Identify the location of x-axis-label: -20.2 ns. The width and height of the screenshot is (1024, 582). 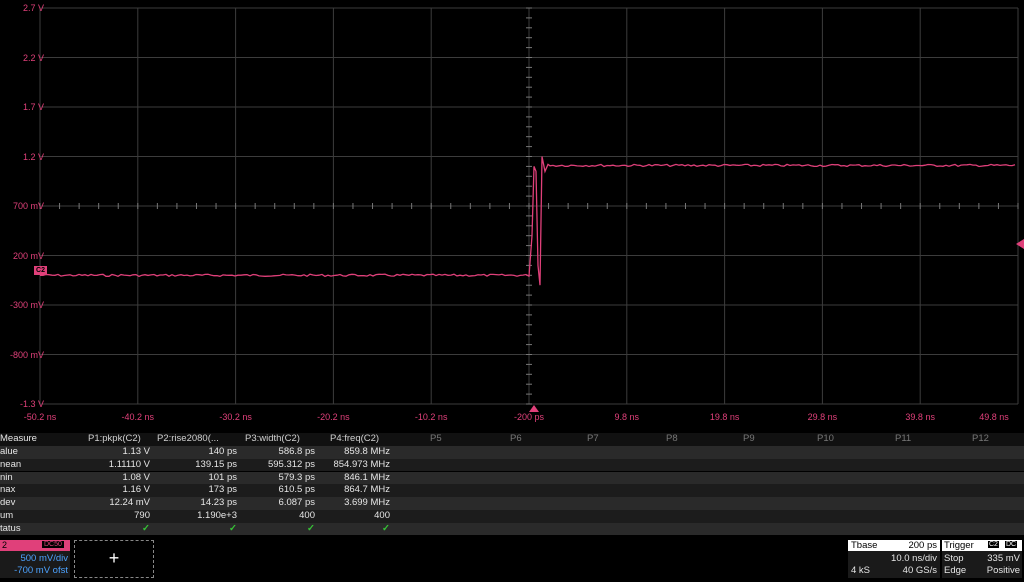
(333, 417).